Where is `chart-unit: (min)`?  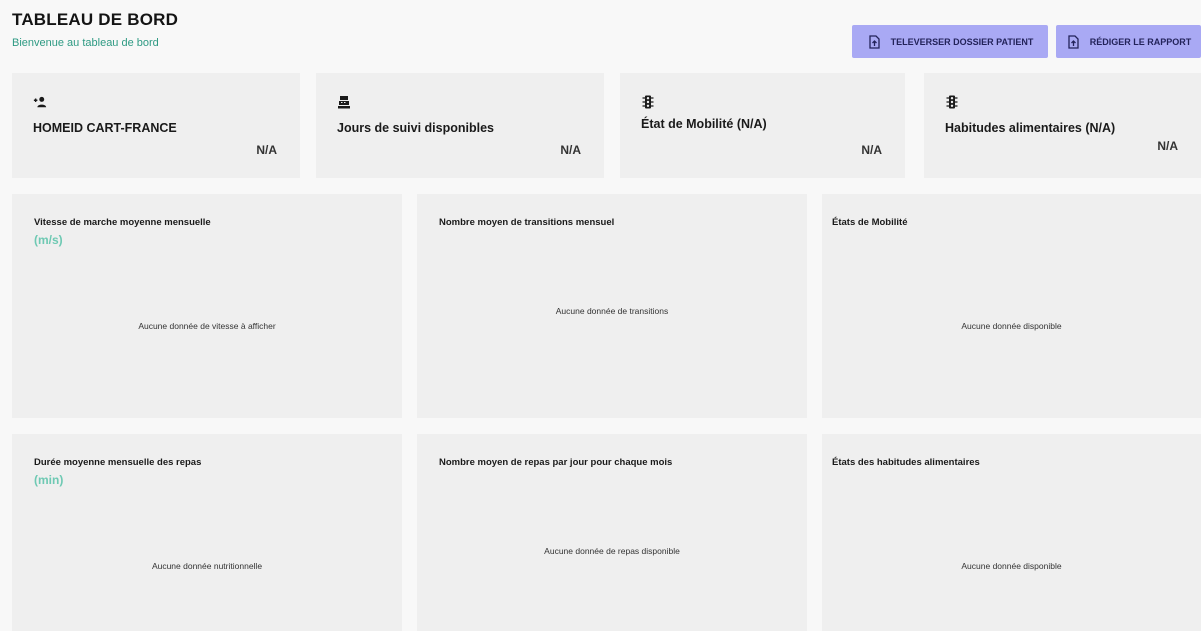
chart-unit: (min) is located at coordinates (49, 480).